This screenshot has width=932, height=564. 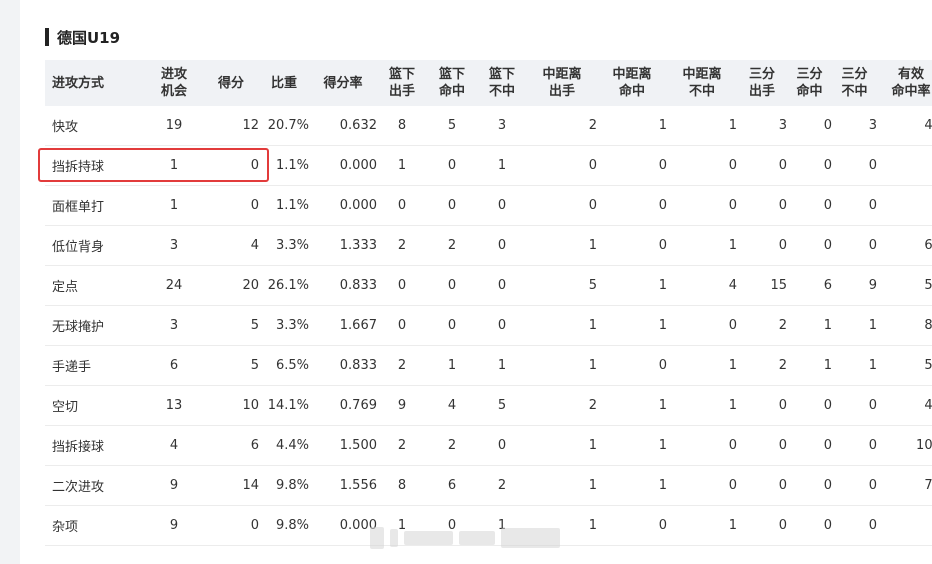 I want to click on column-header-text: 得分, so click(x=230, y=83).